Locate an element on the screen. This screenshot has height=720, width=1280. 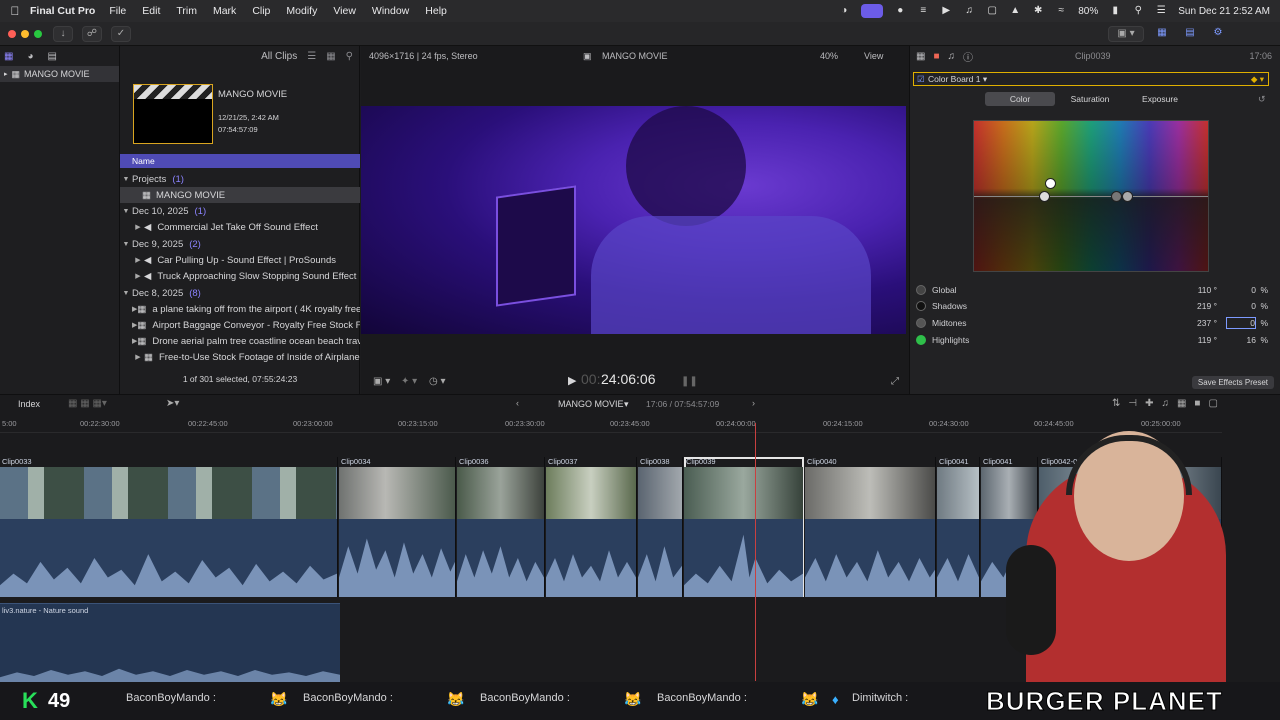
stage-manager-icon is located at coordinates (872, 11).